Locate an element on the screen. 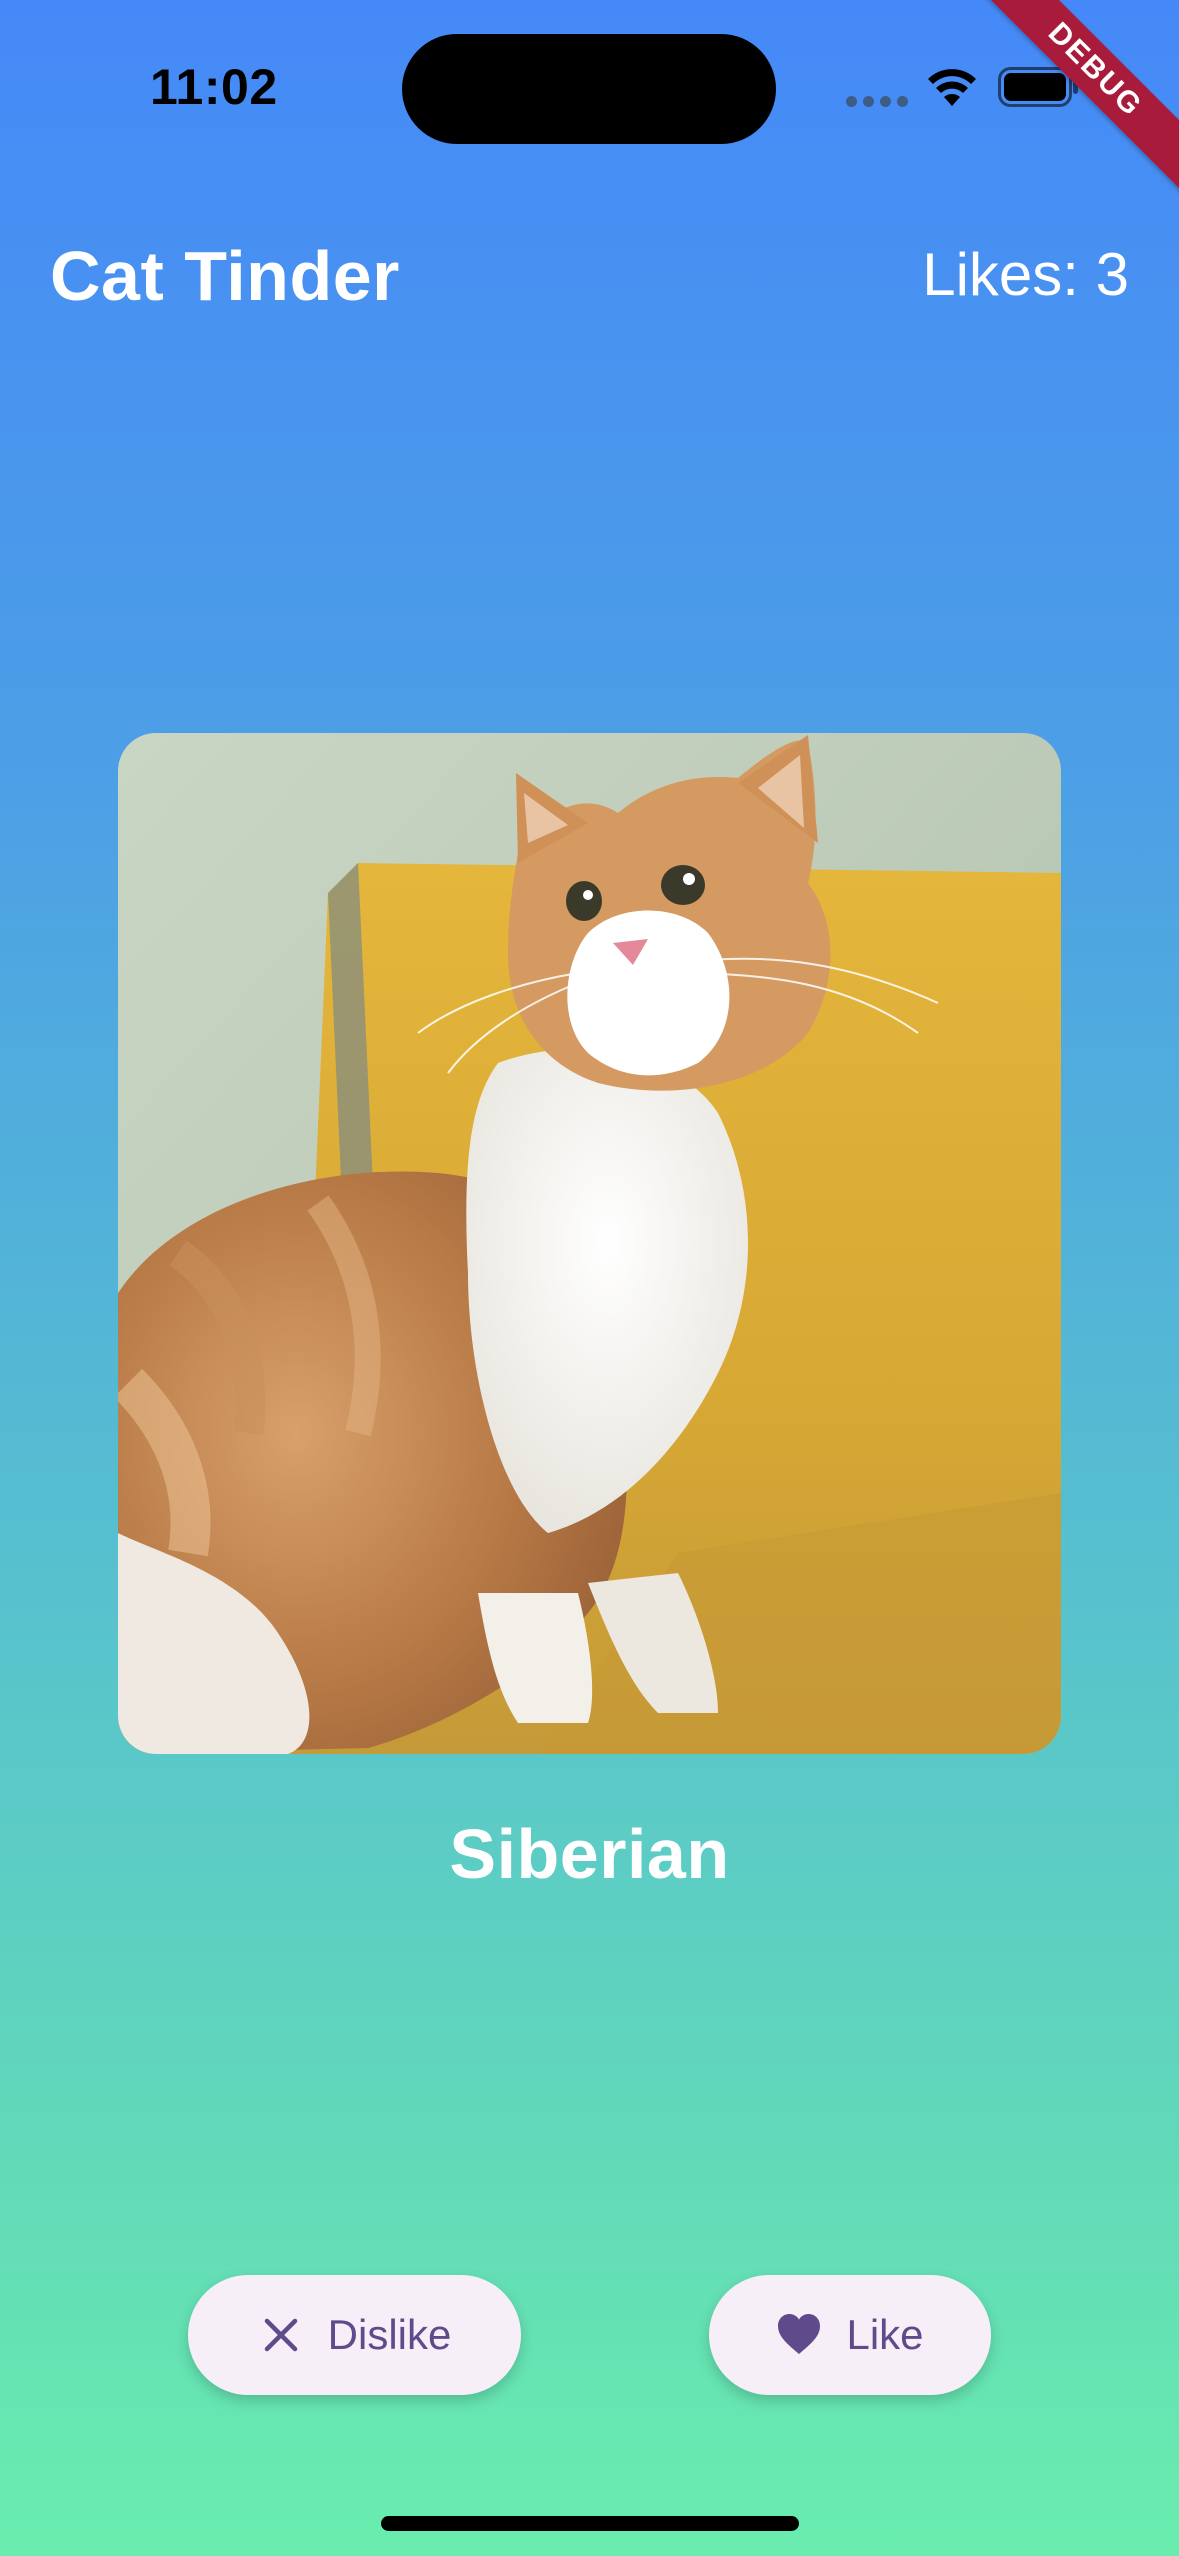  likes-counter: Likes: 3 is located at coordinates (1025, 274).